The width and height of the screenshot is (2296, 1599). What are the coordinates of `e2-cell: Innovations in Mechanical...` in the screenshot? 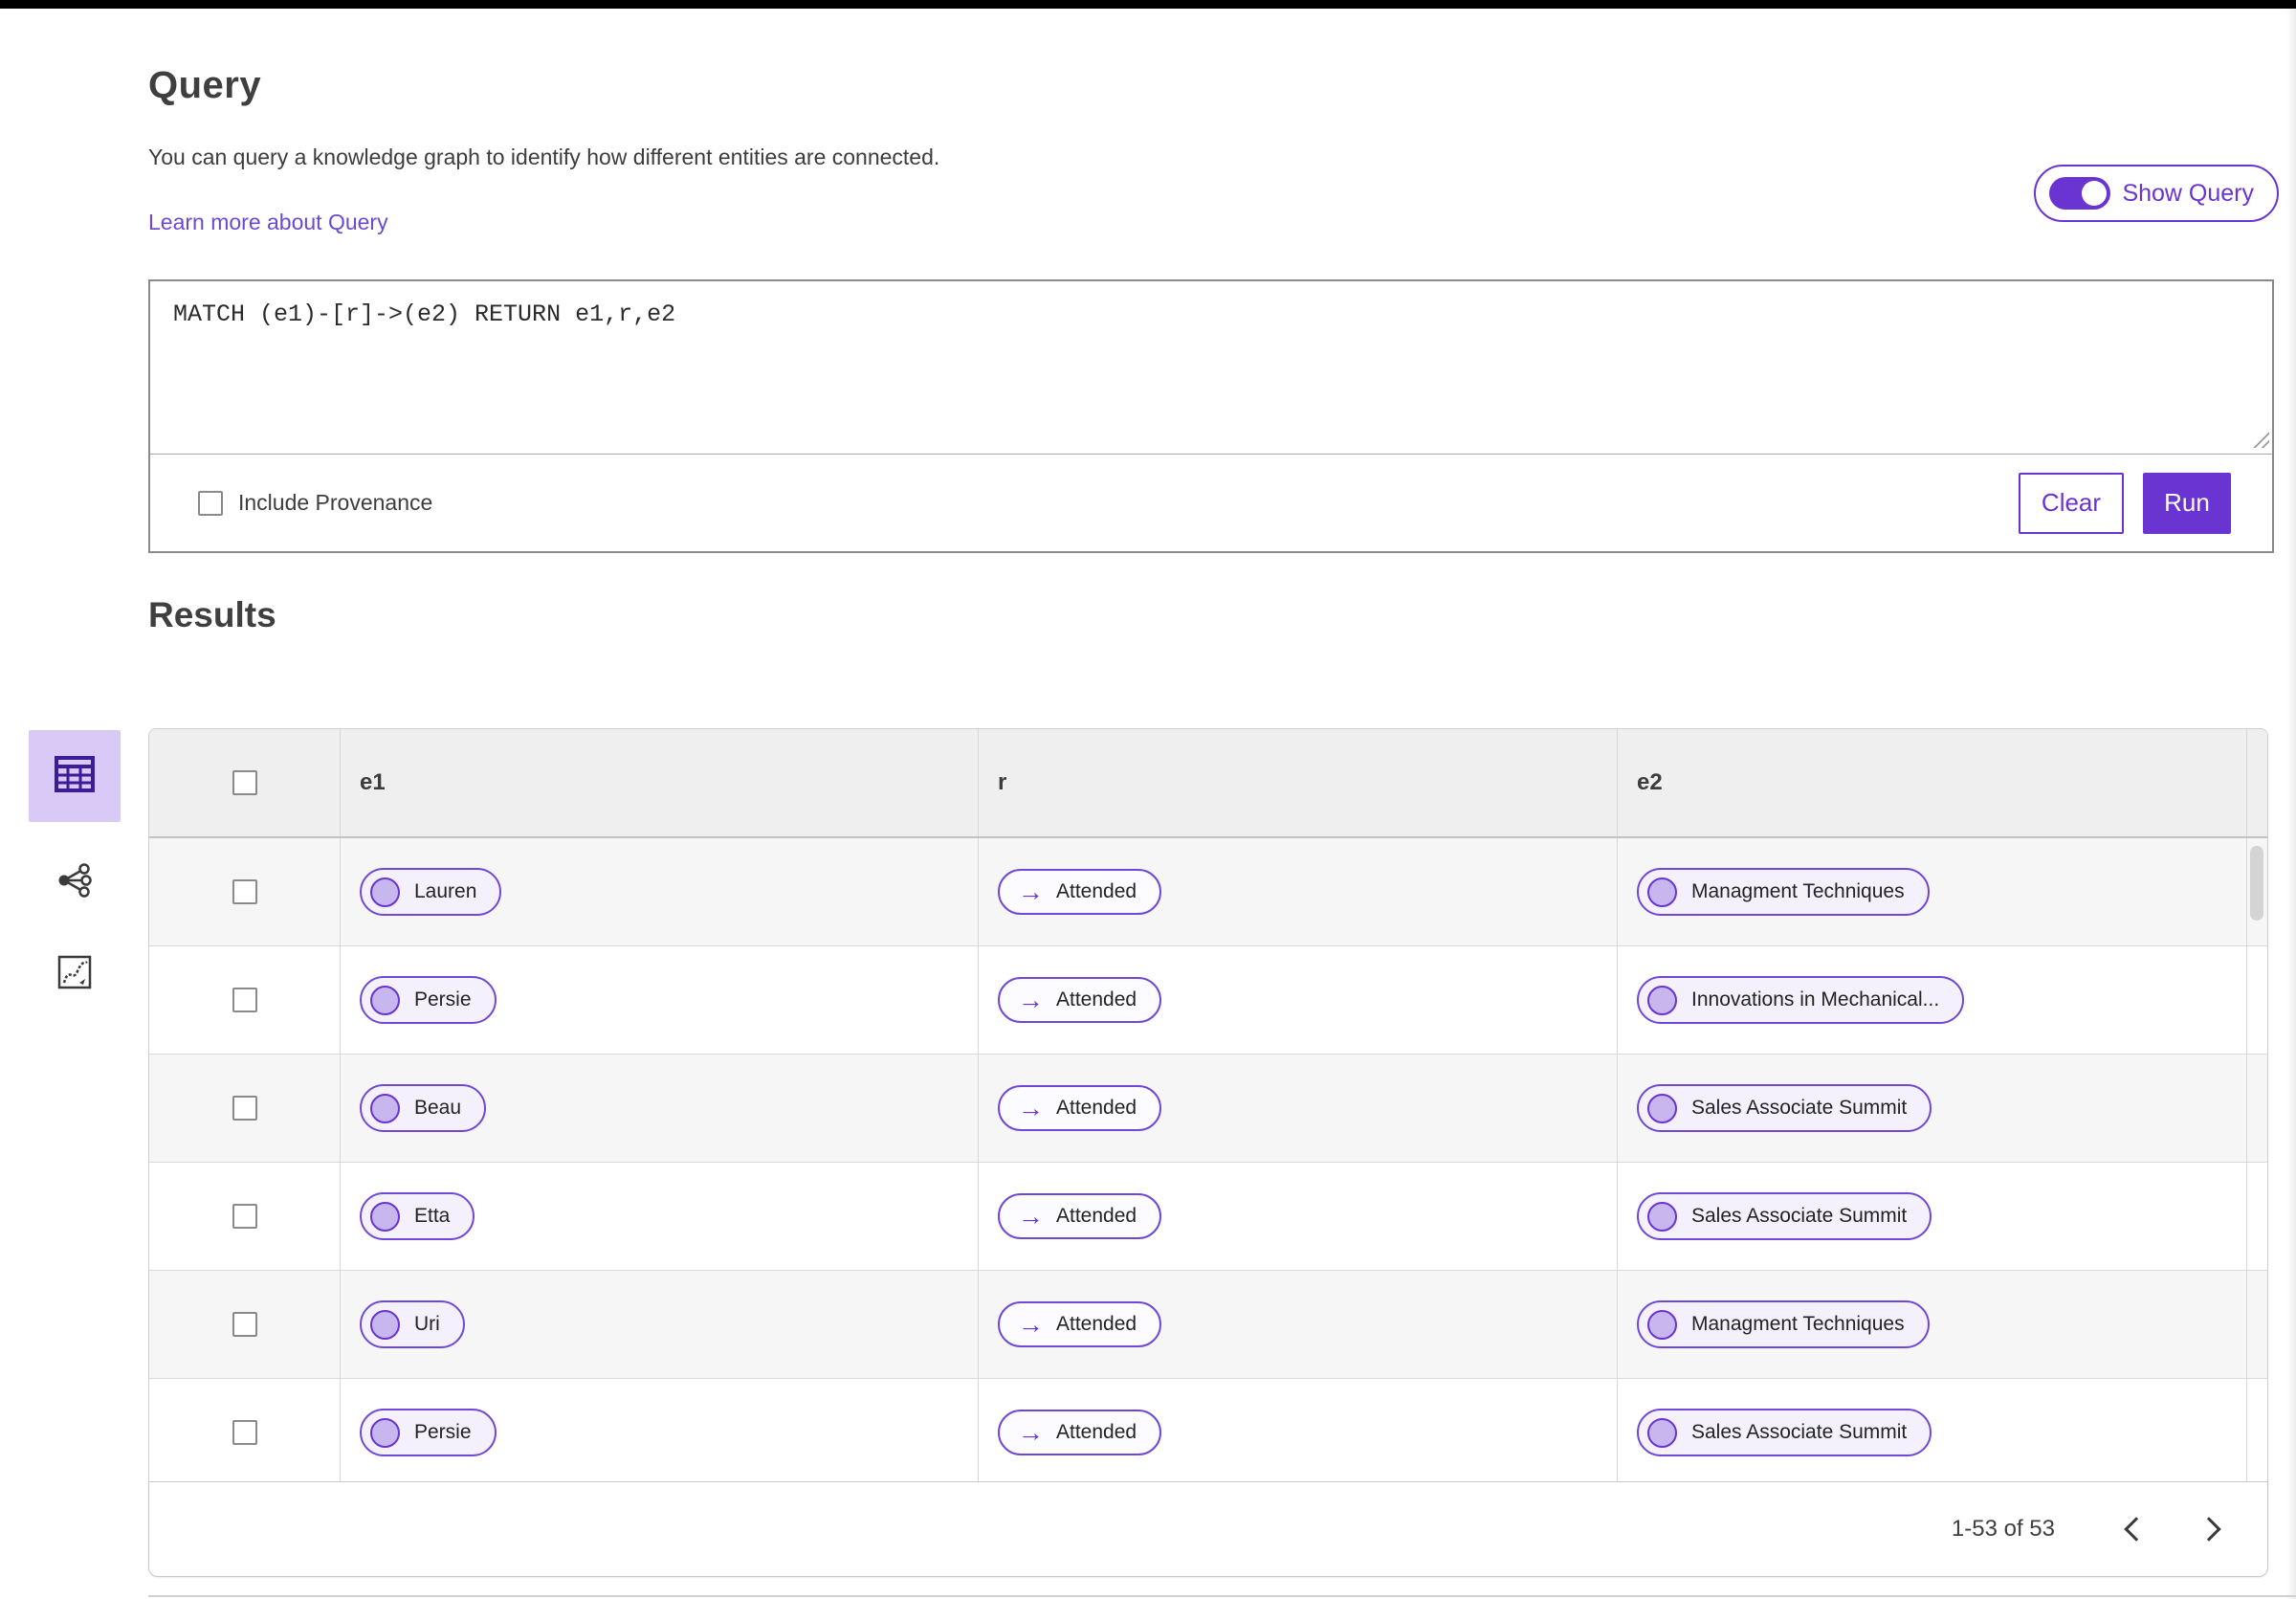 It's located at (1931, 1000).